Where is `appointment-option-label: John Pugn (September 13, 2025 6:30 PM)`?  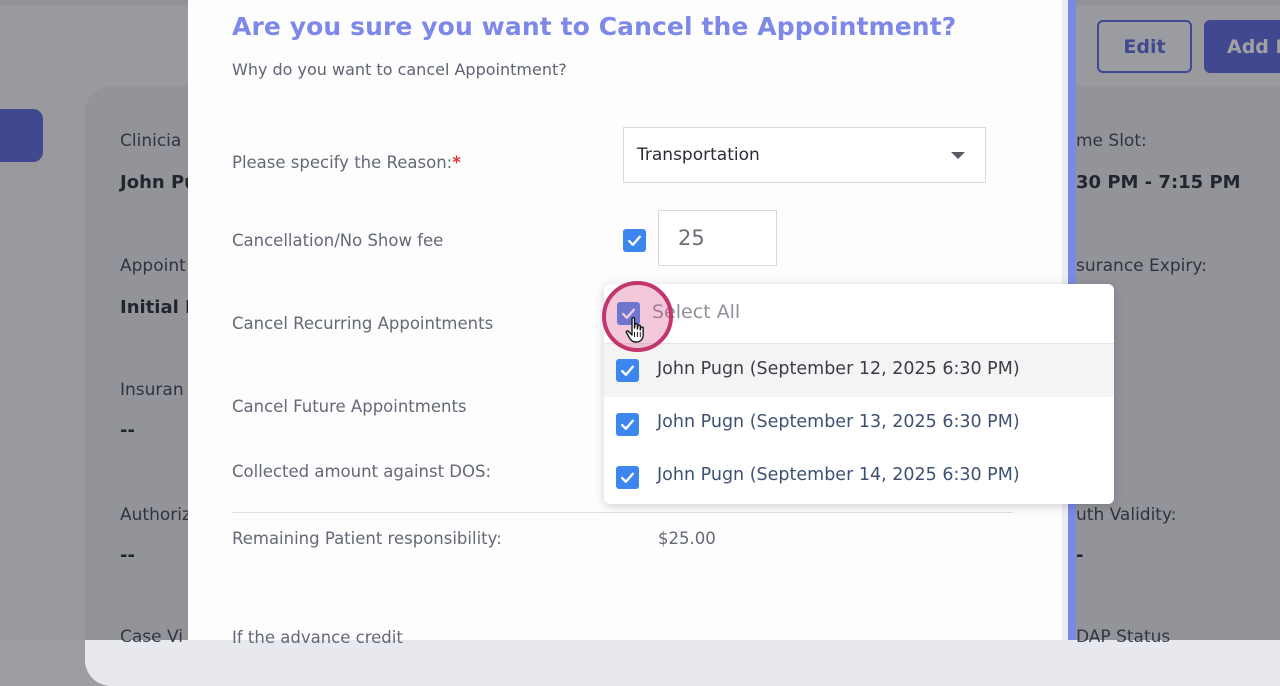
appointment-option-label: John Pugn (September 13, 2025 6:30 PM) is located at coordinates (838, 422).